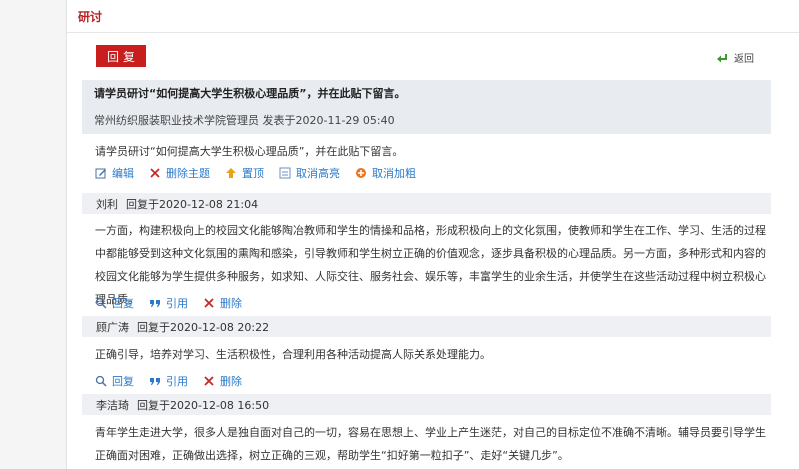  I want to click on reply-author: 刘利, so click(107, 204).